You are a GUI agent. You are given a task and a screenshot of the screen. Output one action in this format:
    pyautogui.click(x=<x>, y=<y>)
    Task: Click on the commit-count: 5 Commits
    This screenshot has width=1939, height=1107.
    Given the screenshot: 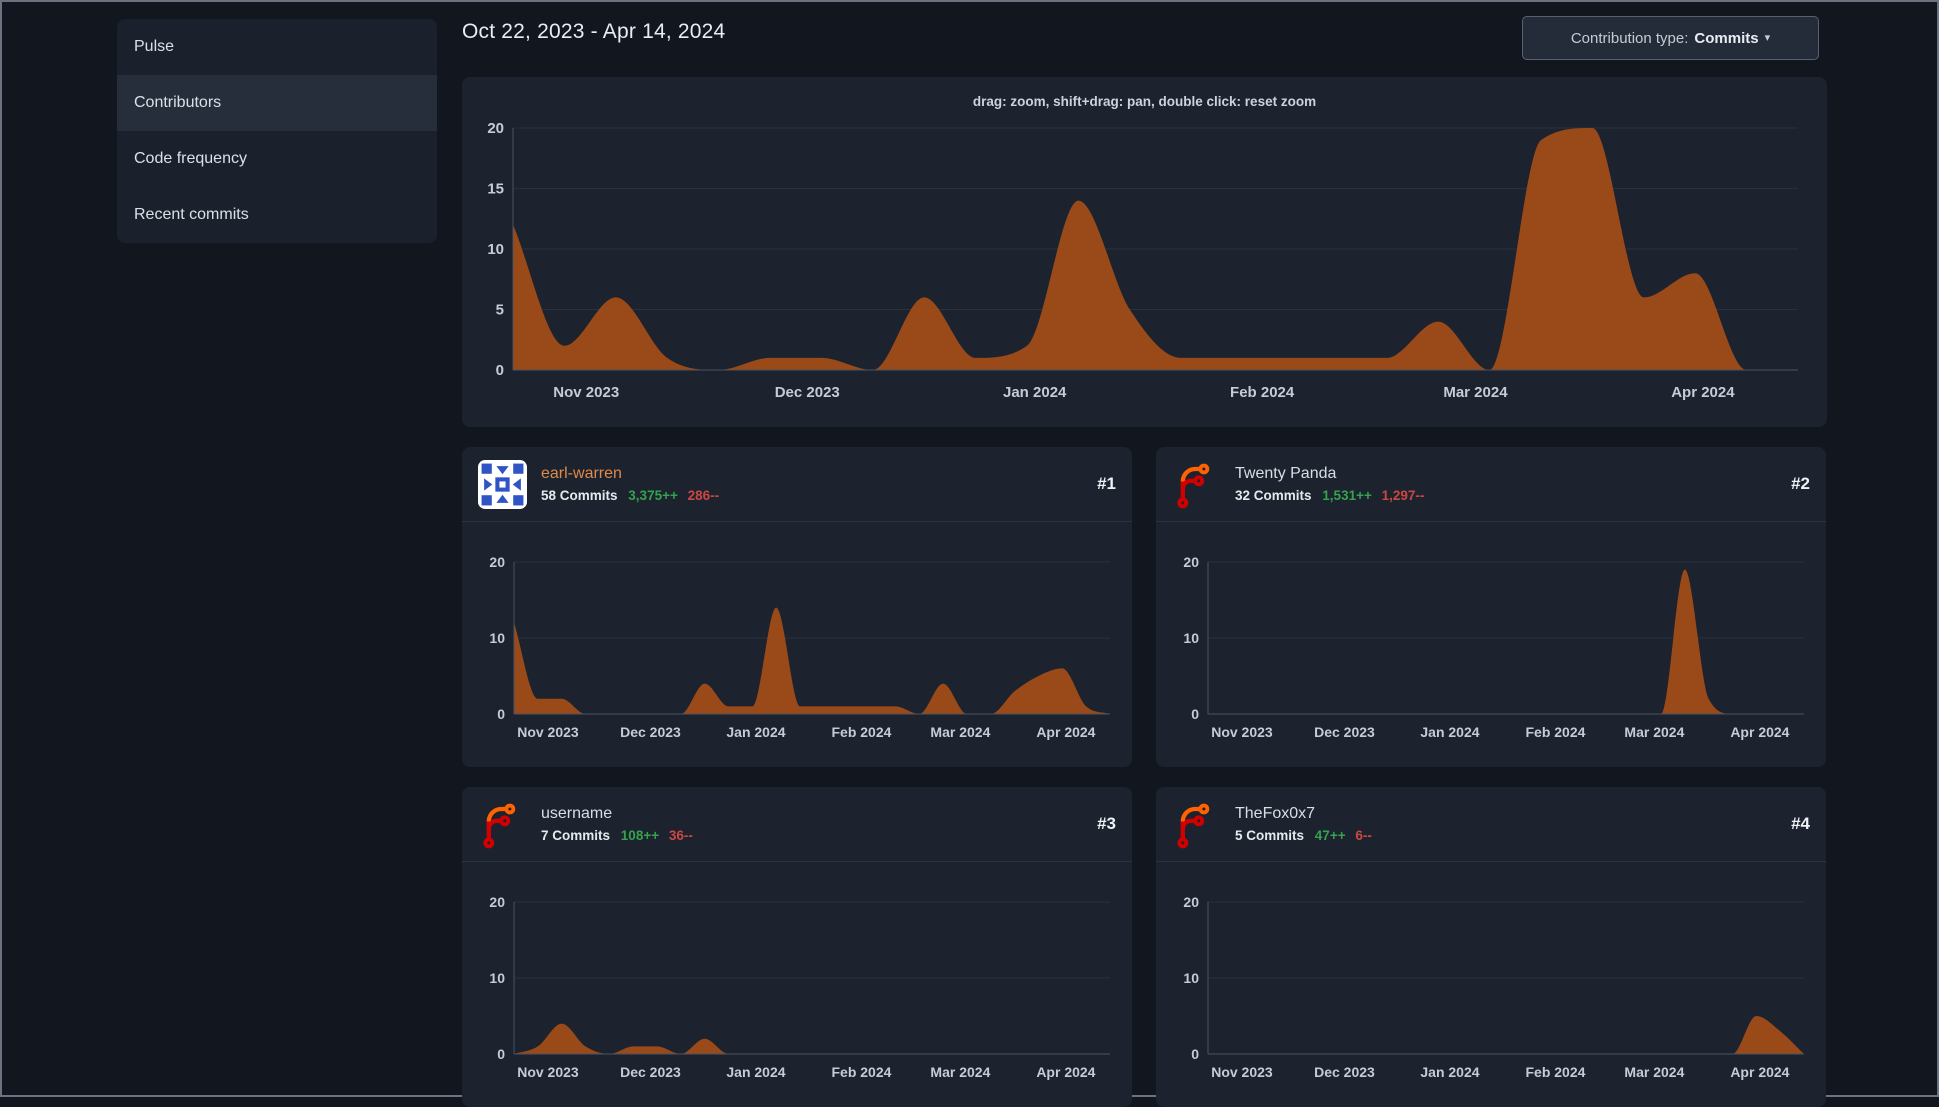 What is the action you would take?
    pyautogui.click(x=1270, y=835)
    